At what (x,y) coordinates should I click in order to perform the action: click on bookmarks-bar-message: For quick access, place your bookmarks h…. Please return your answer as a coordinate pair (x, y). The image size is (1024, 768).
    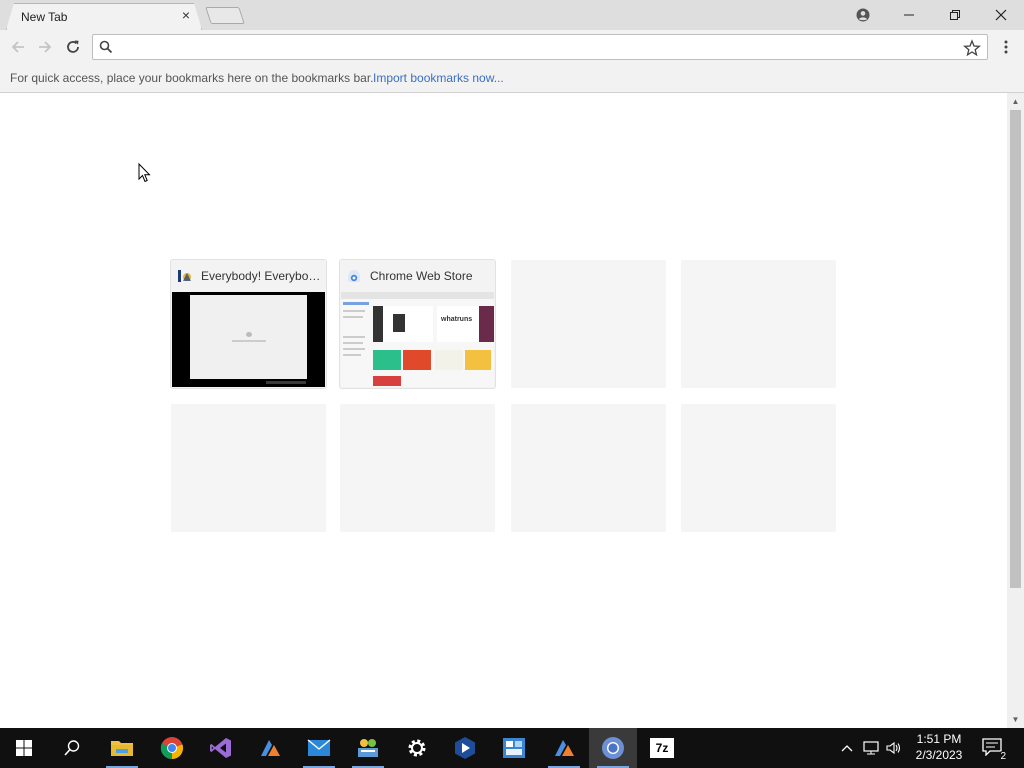
    Looking at the image, I should click on (192, 78).